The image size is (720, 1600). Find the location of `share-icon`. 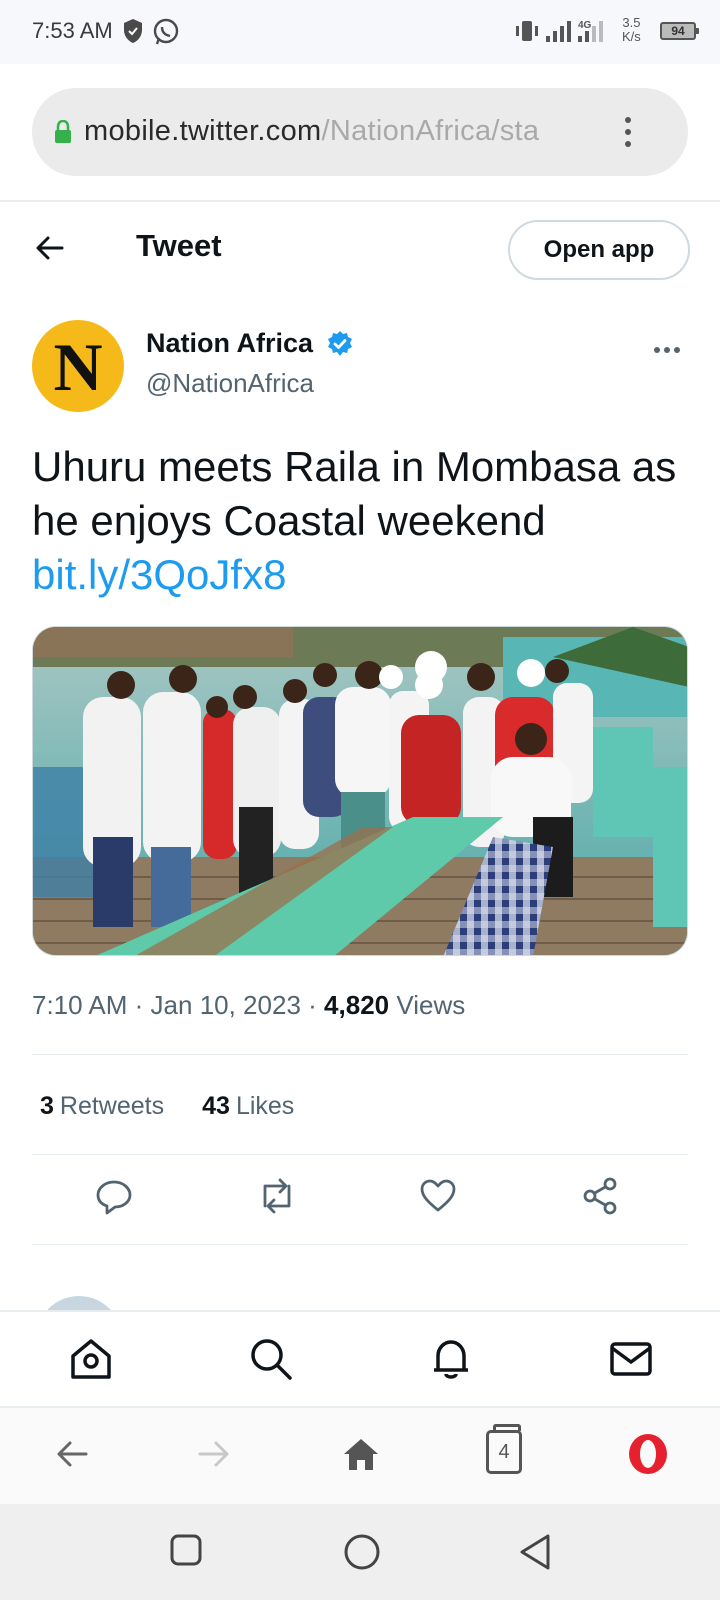

share-icon is located at coordinates (600, 1196).